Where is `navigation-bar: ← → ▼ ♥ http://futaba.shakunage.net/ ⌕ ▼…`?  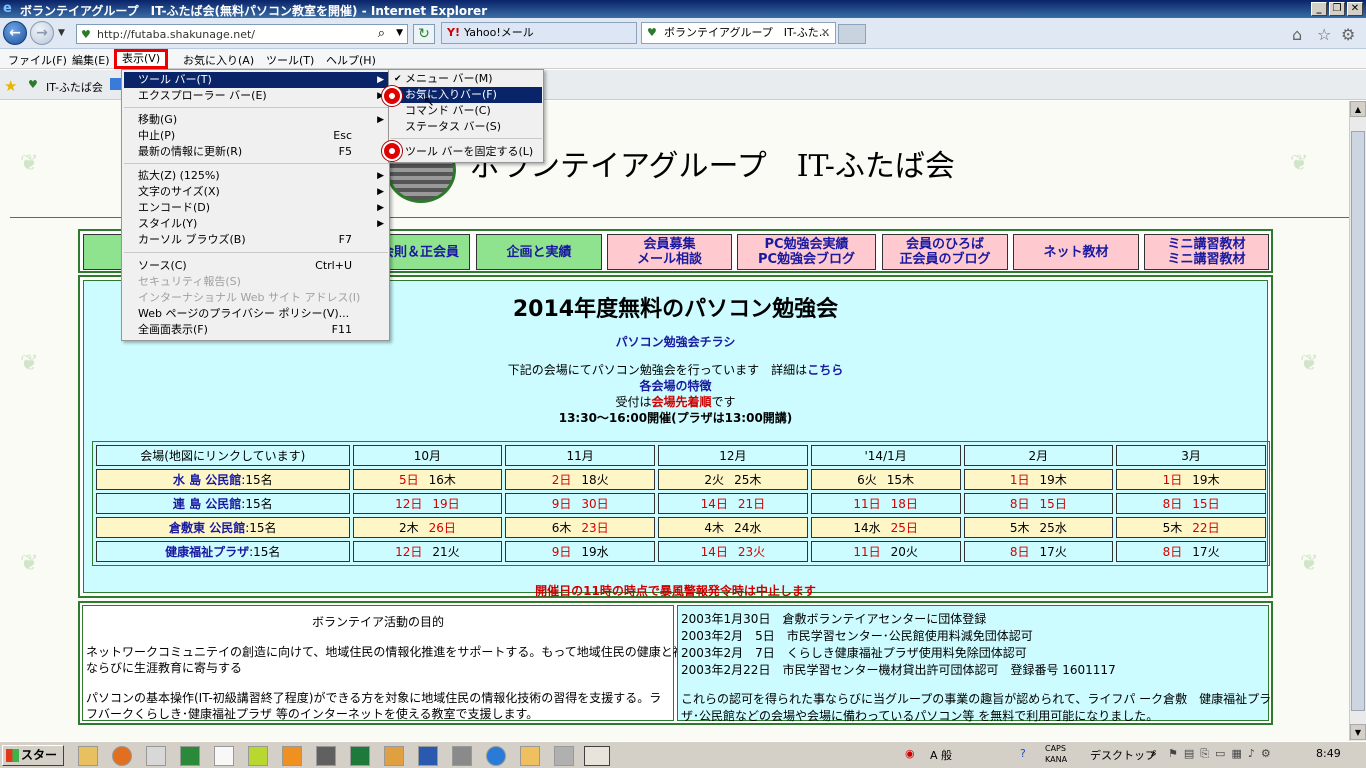 navigation-bar: ← → ▼ ♥ http://futaba.shakunage.net/ ⌕ ▼… is located at coordinates (683, 33).